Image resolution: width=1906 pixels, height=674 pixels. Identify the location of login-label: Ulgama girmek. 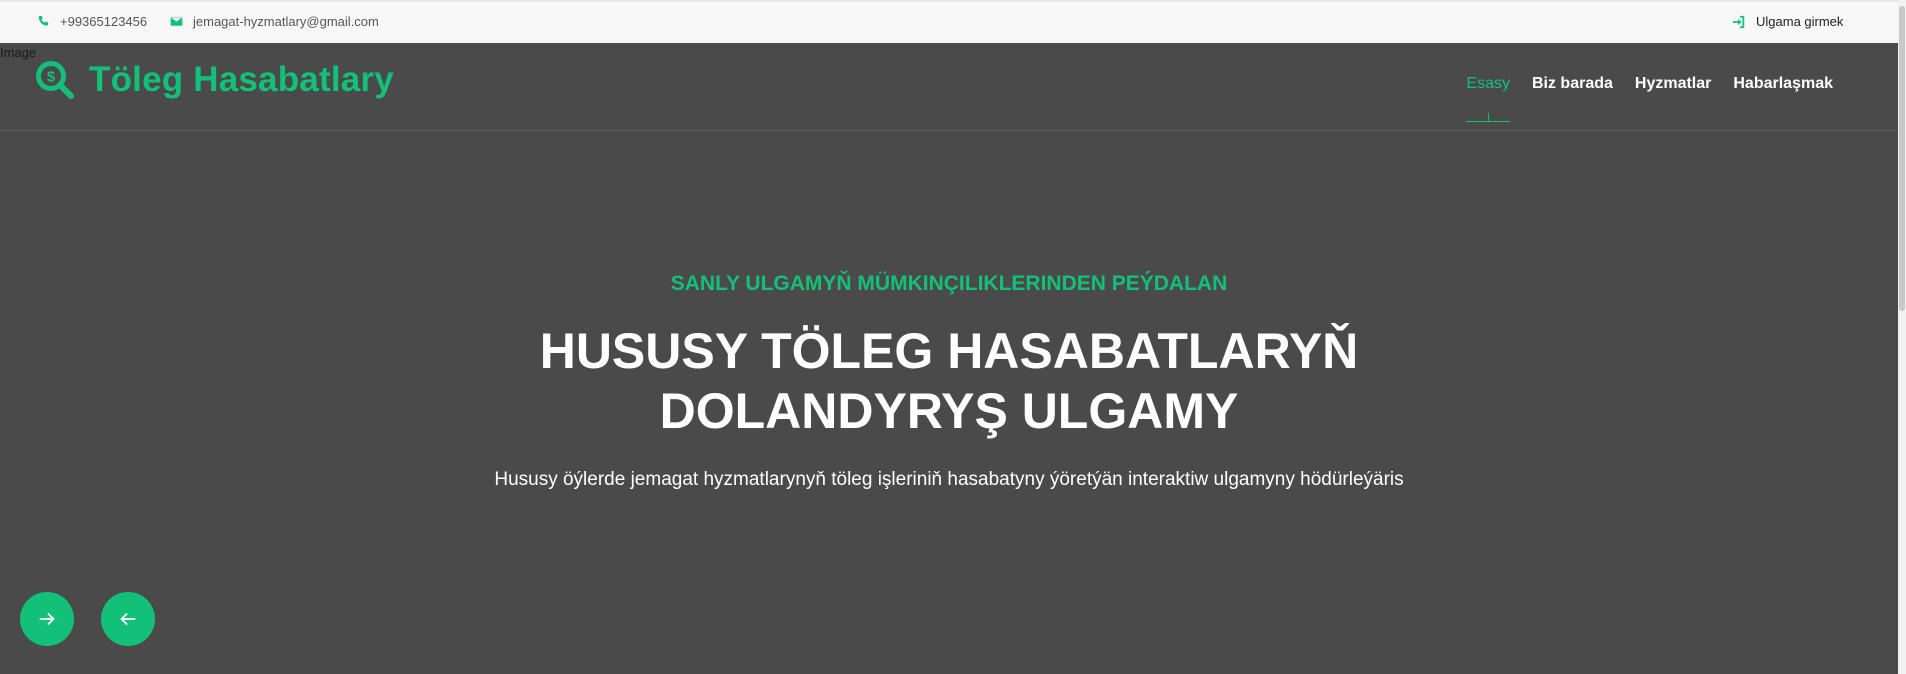
(1800, 21).